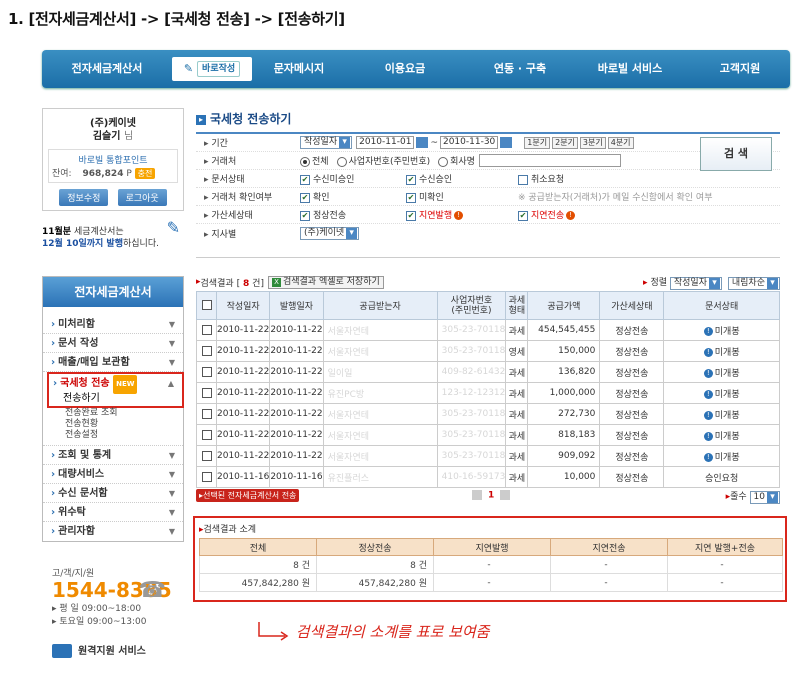 The image size is (811, 677). I want to click on submenu-send-status: 전송현황, so click(113, 424).